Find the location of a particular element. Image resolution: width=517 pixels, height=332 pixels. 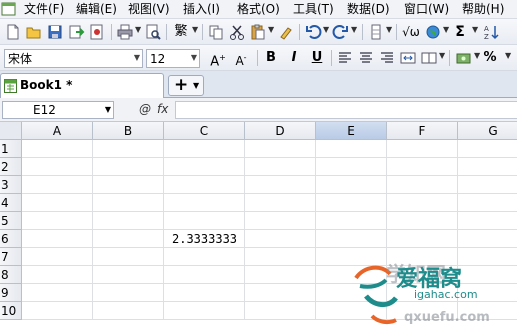

tab-book1: Book1 * is located at coordinates (82, 85).